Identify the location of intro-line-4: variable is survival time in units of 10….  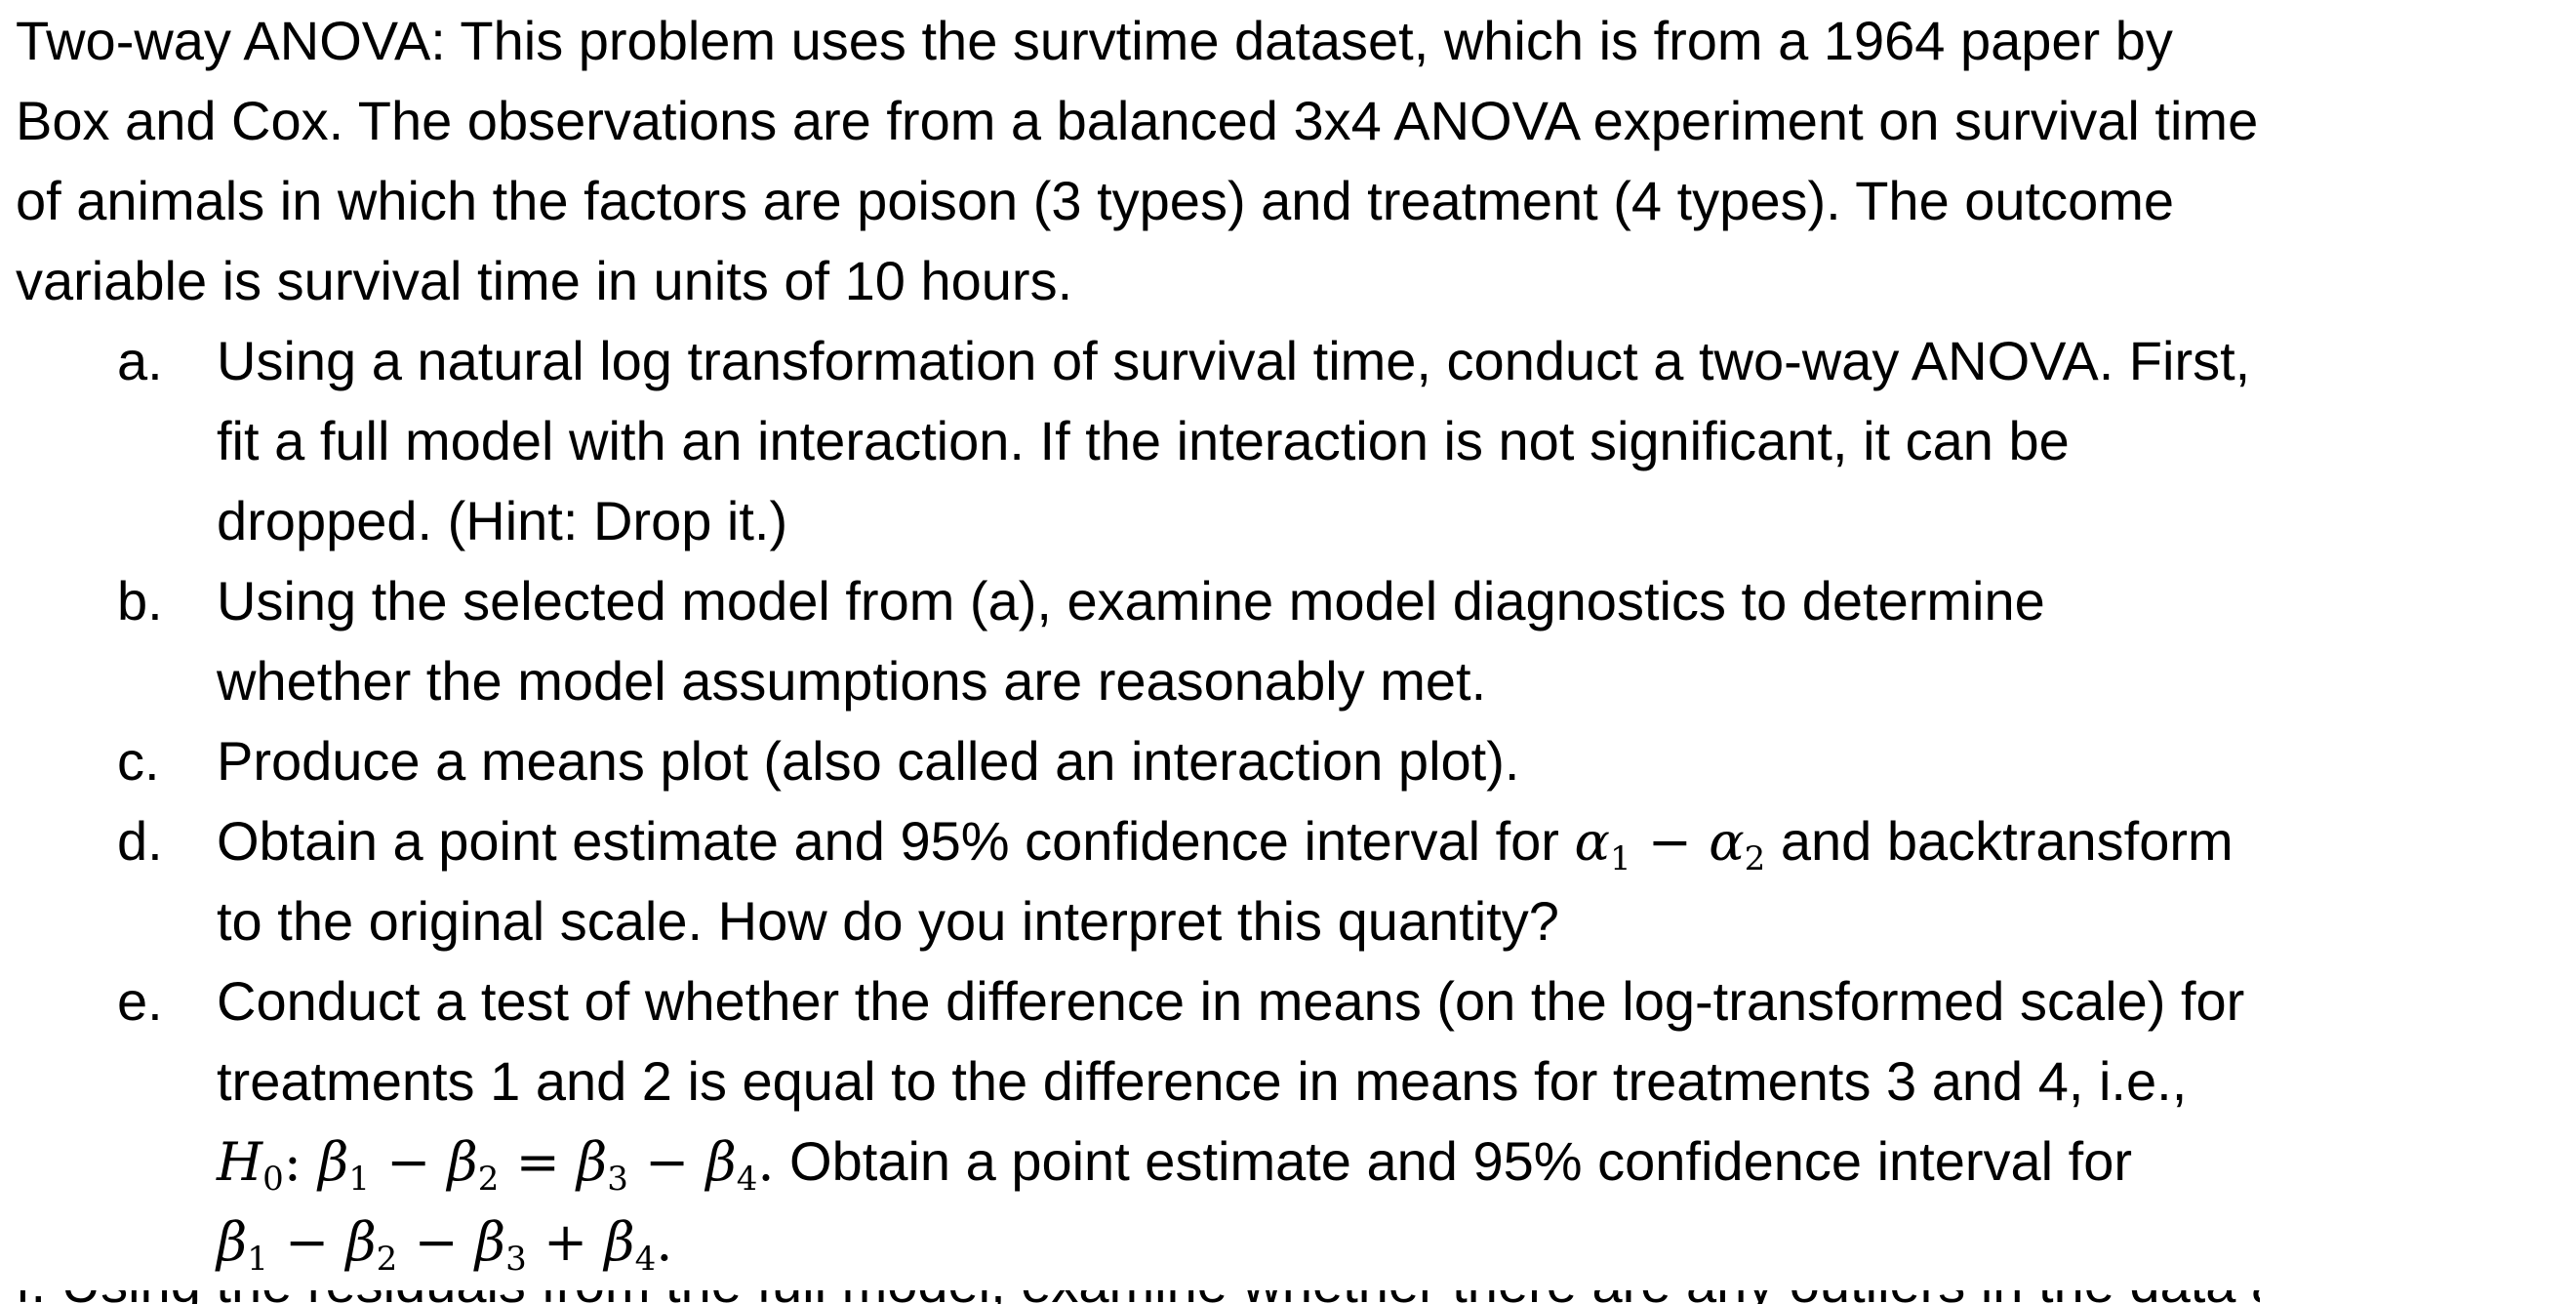
(544, 281).